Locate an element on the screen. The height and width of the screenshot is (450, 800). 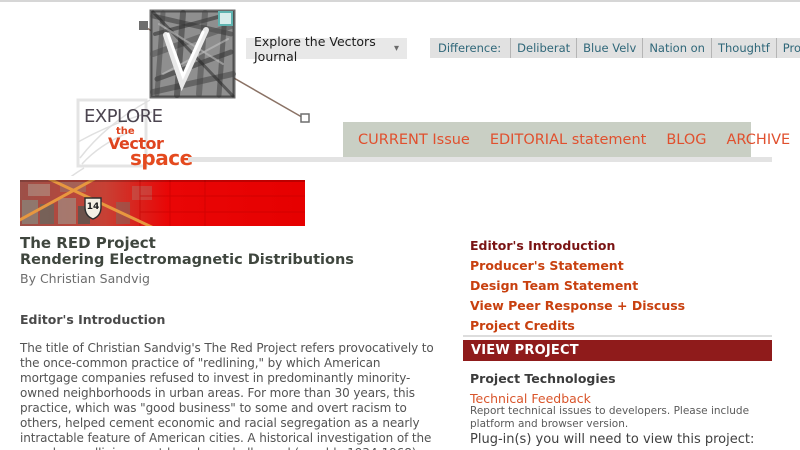
nav-editorial-statement: EDITORIAL statement is located at coordinates (568, 140).